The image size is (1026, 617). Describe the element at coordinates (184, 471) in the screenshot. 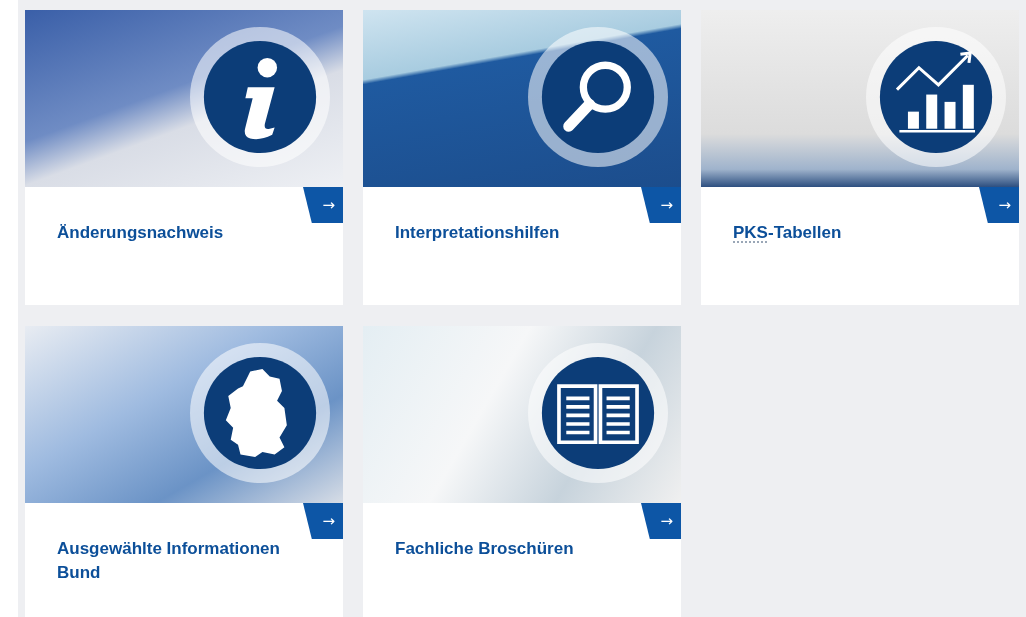

I see `teaser-card: → Ausgewählte Informationen Bund` at that location.